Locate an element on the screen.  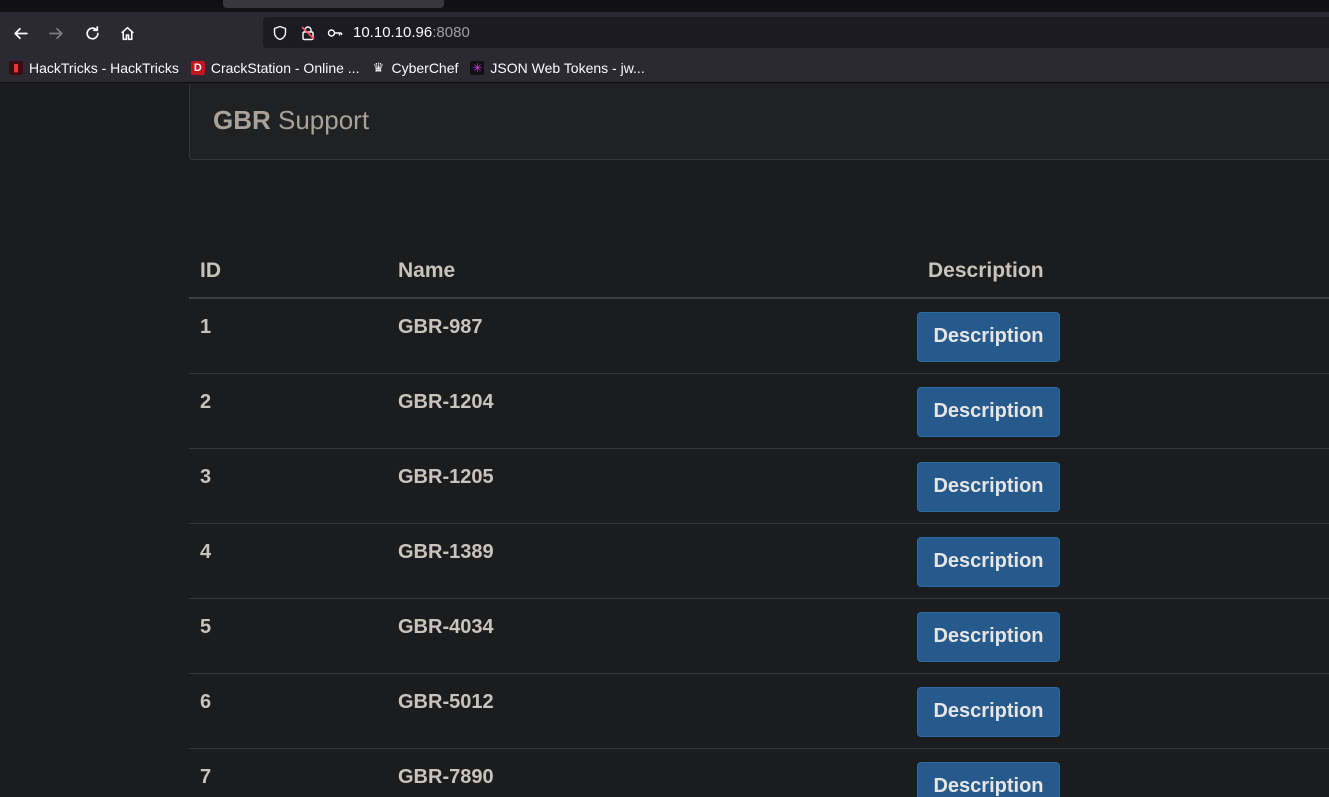
reload-icon is located at coordinates (92, 32).